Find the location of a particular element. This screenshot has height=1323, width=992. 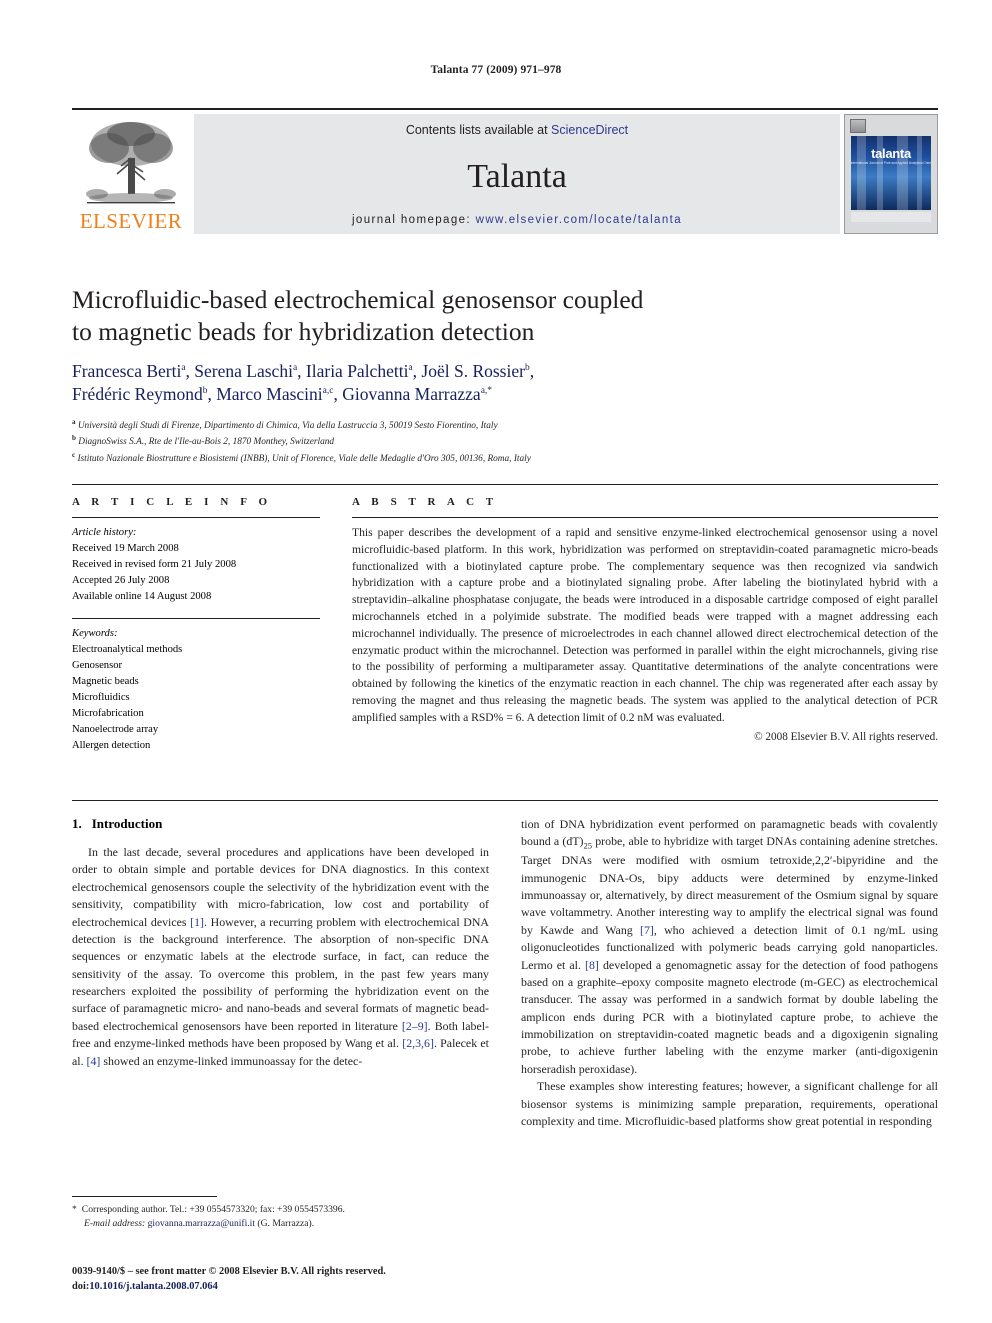

homepage-url-link: www.elsevier.com/locate/talanta is located at coordinates (579, 220).